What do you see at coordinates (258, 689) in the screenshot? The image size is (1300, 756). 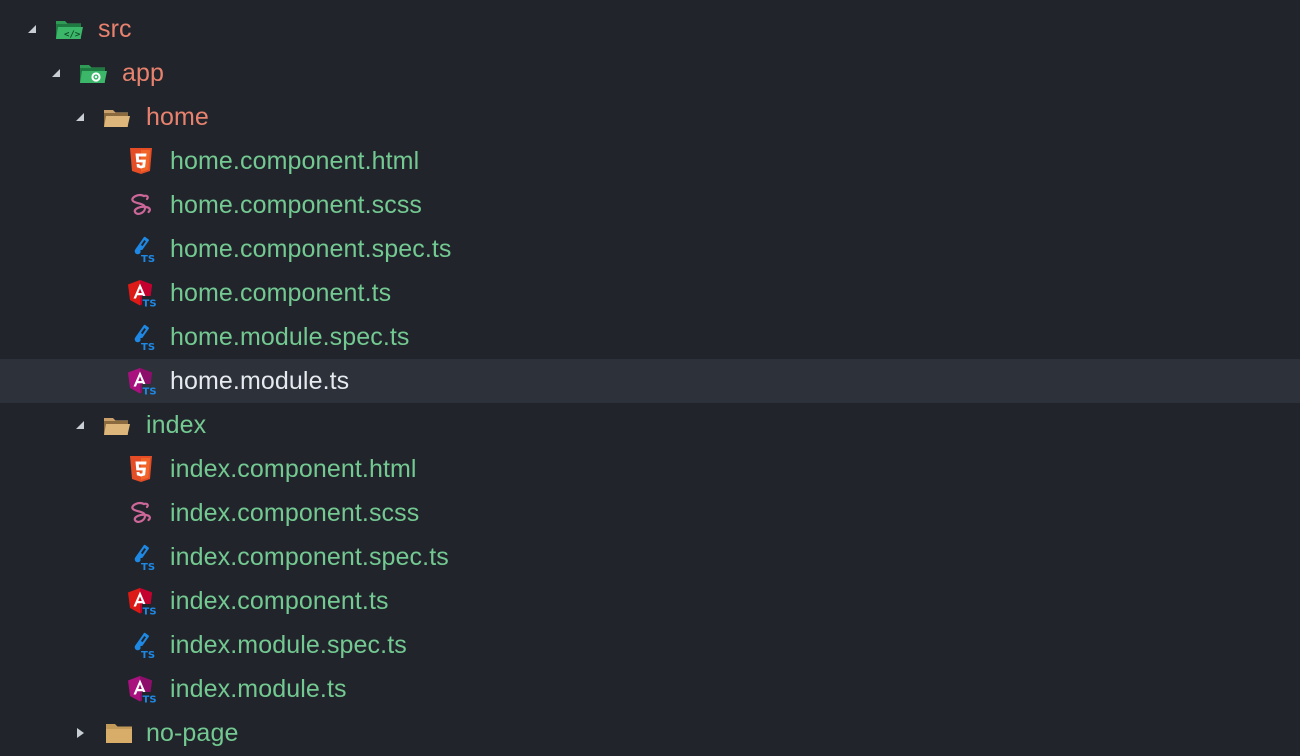 I see `tree-file-label: index.module.ts` at bounding box center [258, 689].